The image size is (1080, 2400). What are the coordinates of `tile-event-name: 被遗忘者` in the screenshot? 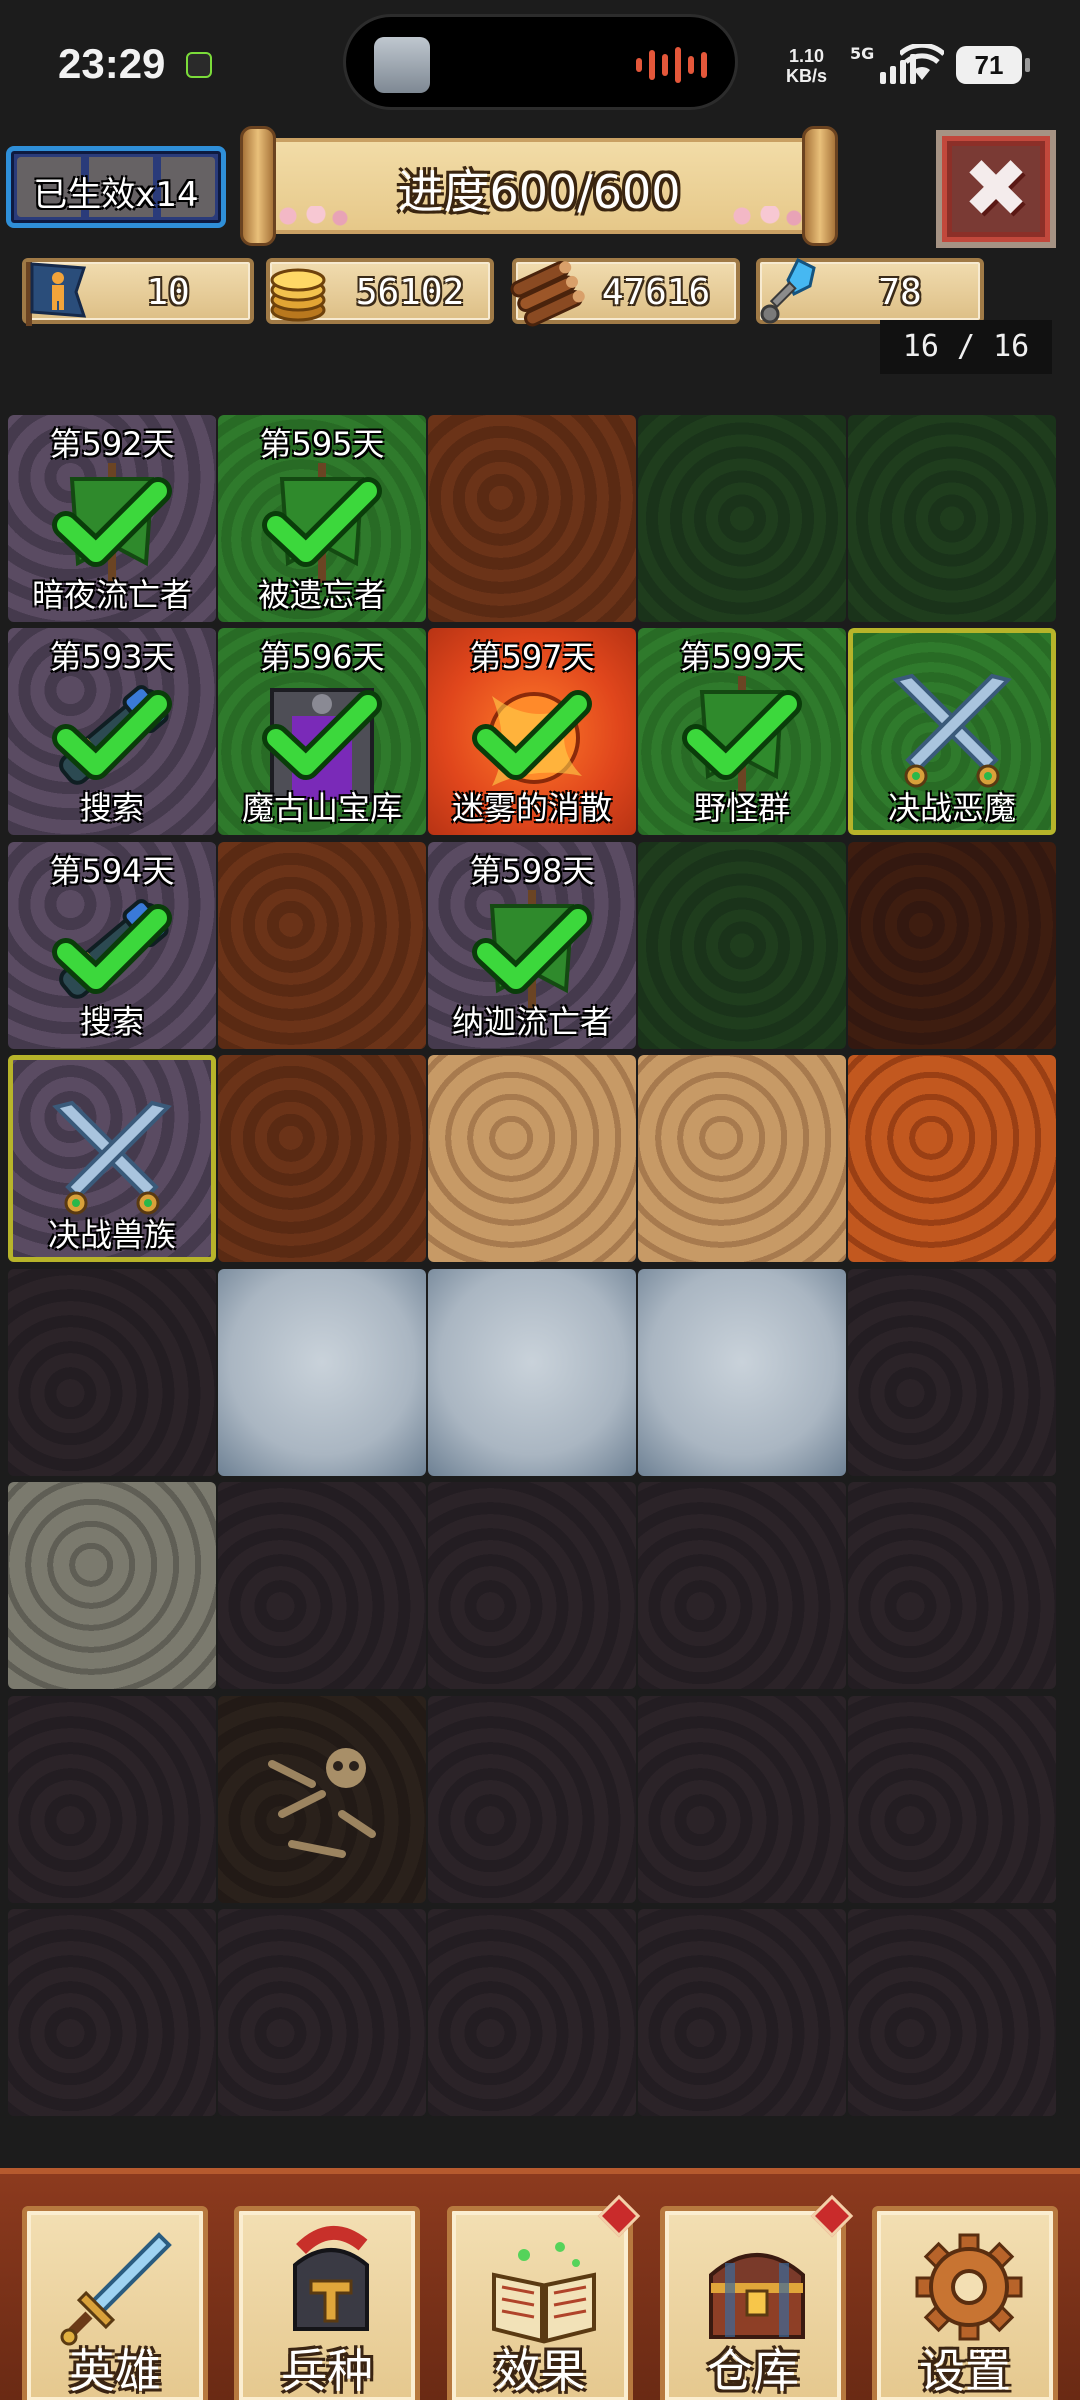 It's located at (321, 595).